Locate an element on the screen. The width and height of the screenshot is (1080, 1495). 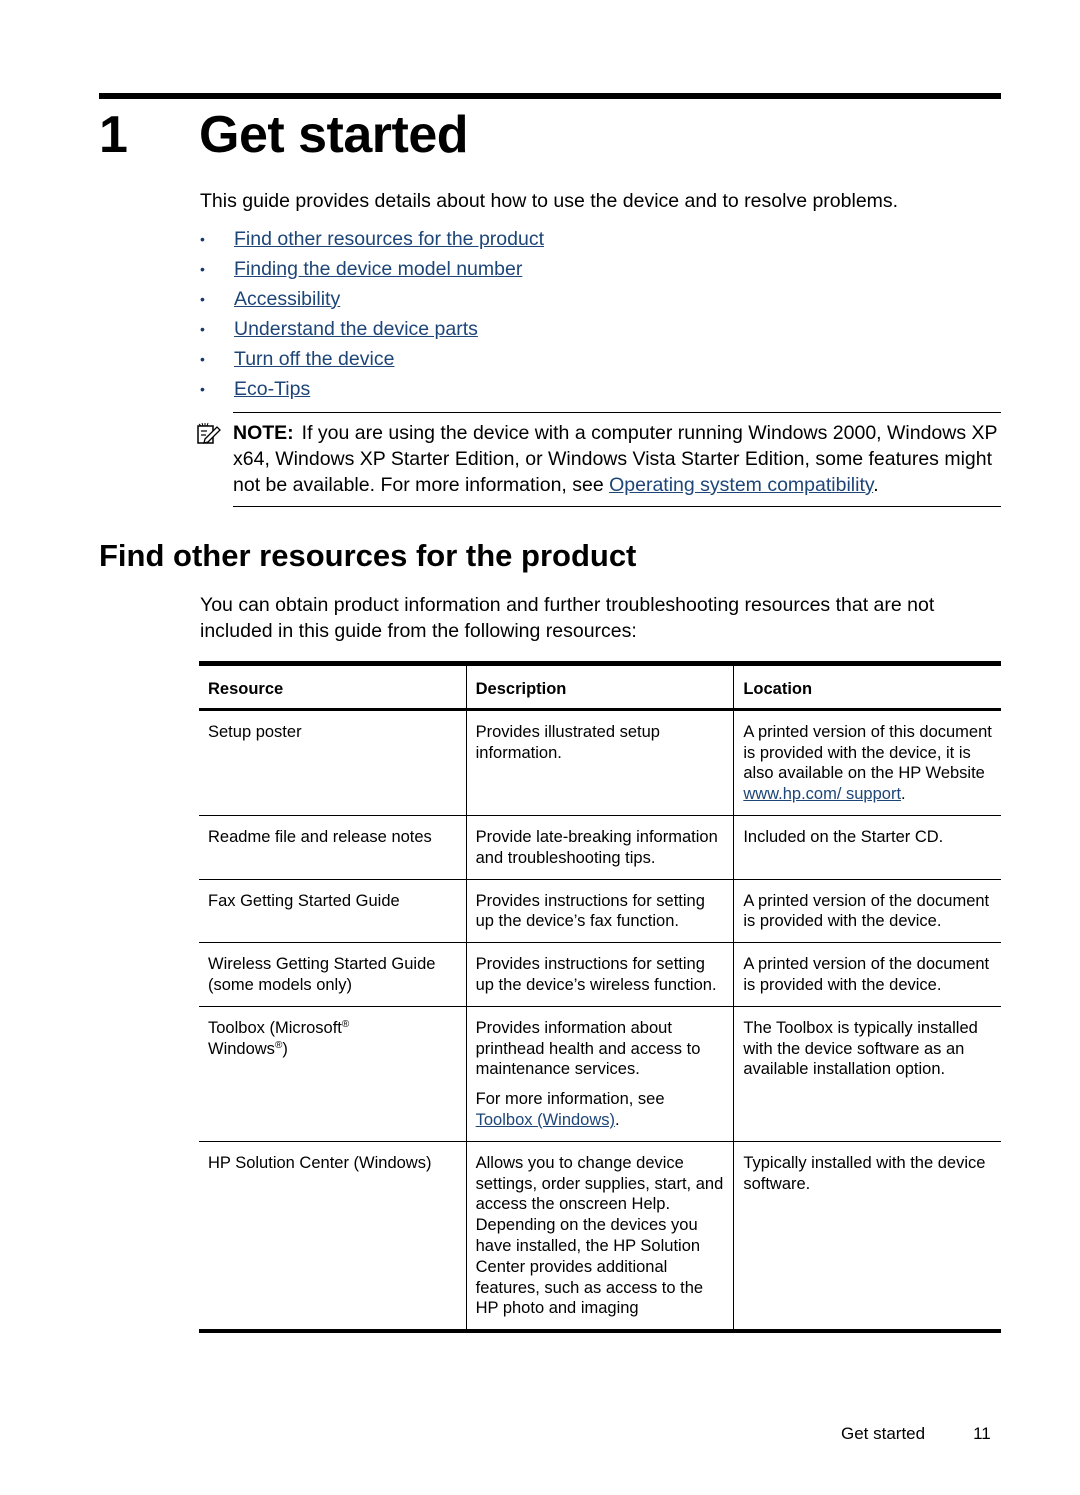
note-label: NOTE: is located at coordinates (263, 433).